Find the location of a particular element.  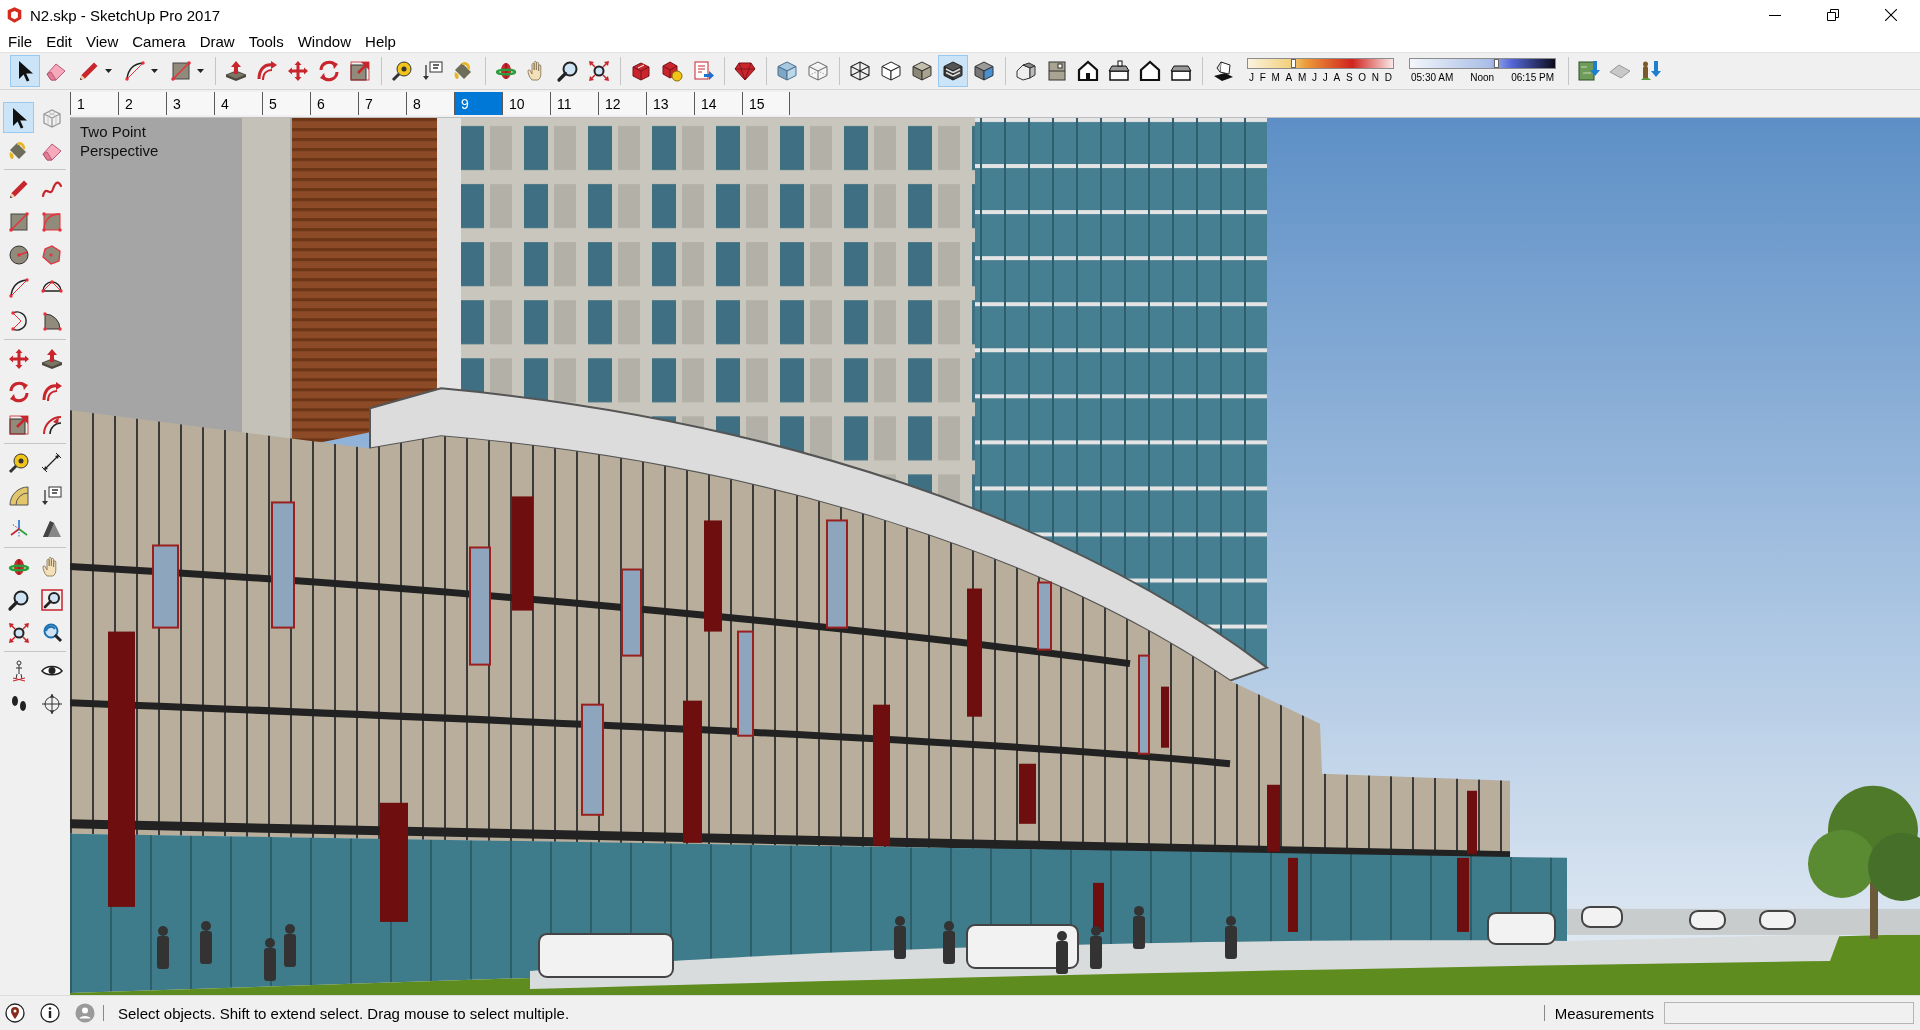

gem-icon is located at coordinates (745, 71).